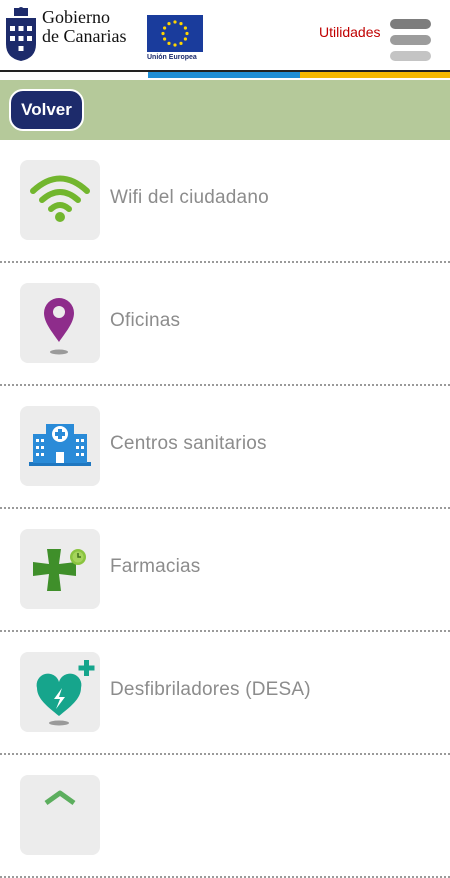 This screenshot has width=450, height=878. Describe the element at coordinates (225, 110) in the screenshot. I see `navigation-bar: Volver` at that location.